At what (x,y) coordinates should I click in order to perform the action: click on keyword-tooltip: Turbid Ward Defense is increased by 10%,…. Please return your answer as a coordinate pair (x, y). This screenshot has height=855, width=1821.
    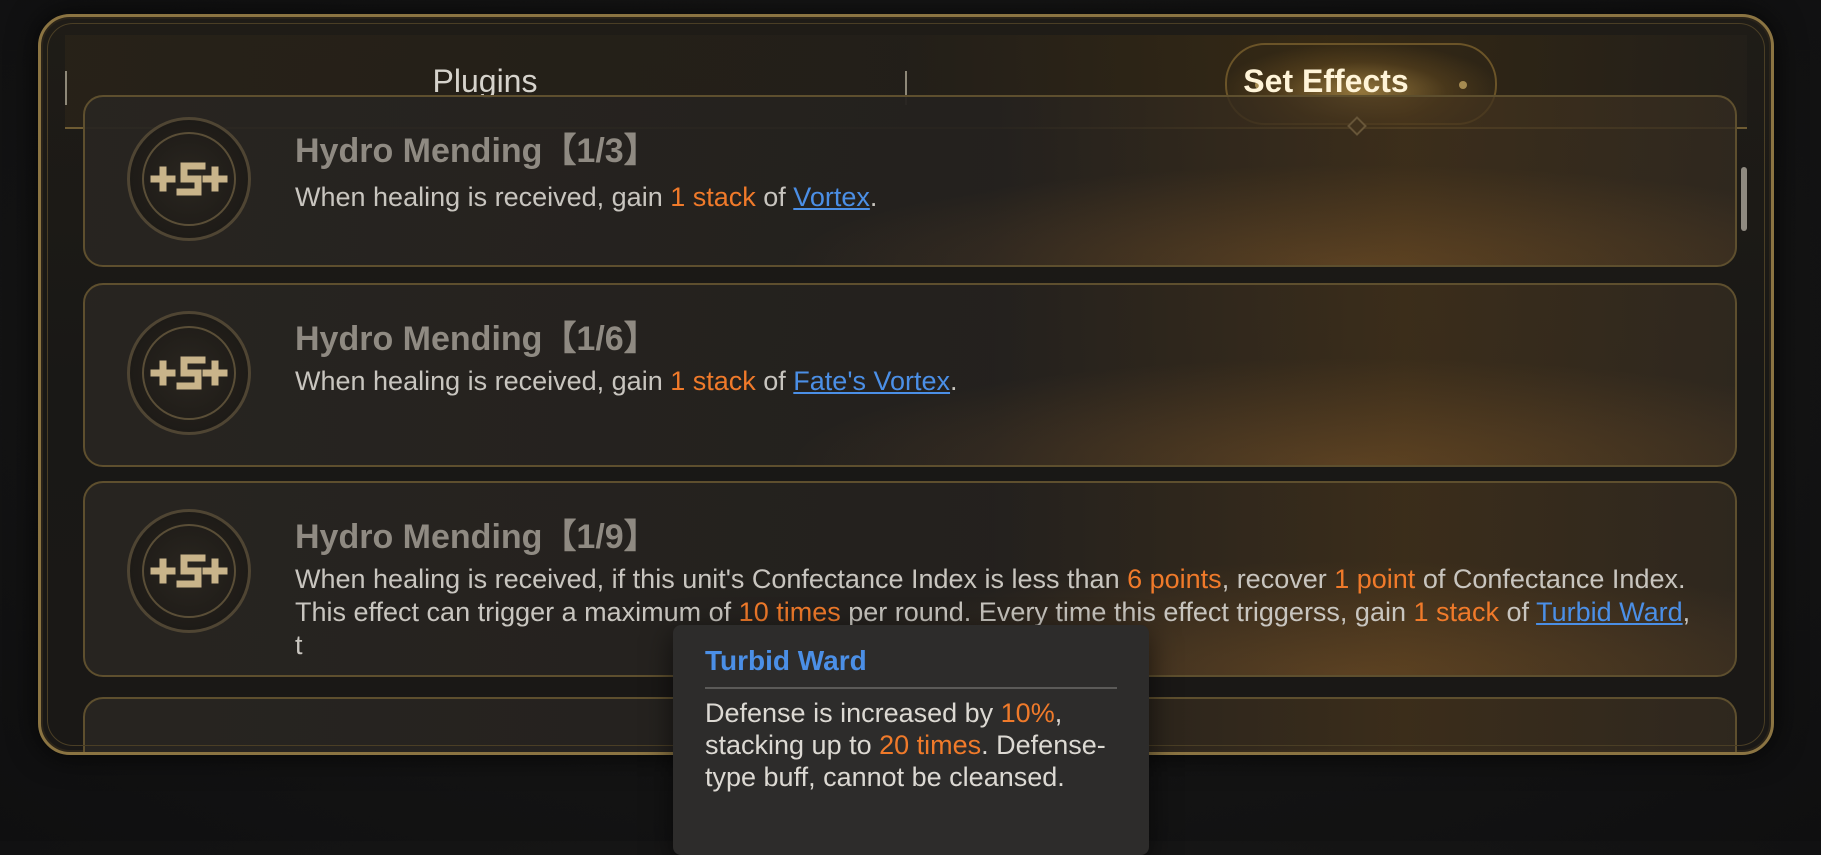
    Looking at the image, I should click on (911, 740).